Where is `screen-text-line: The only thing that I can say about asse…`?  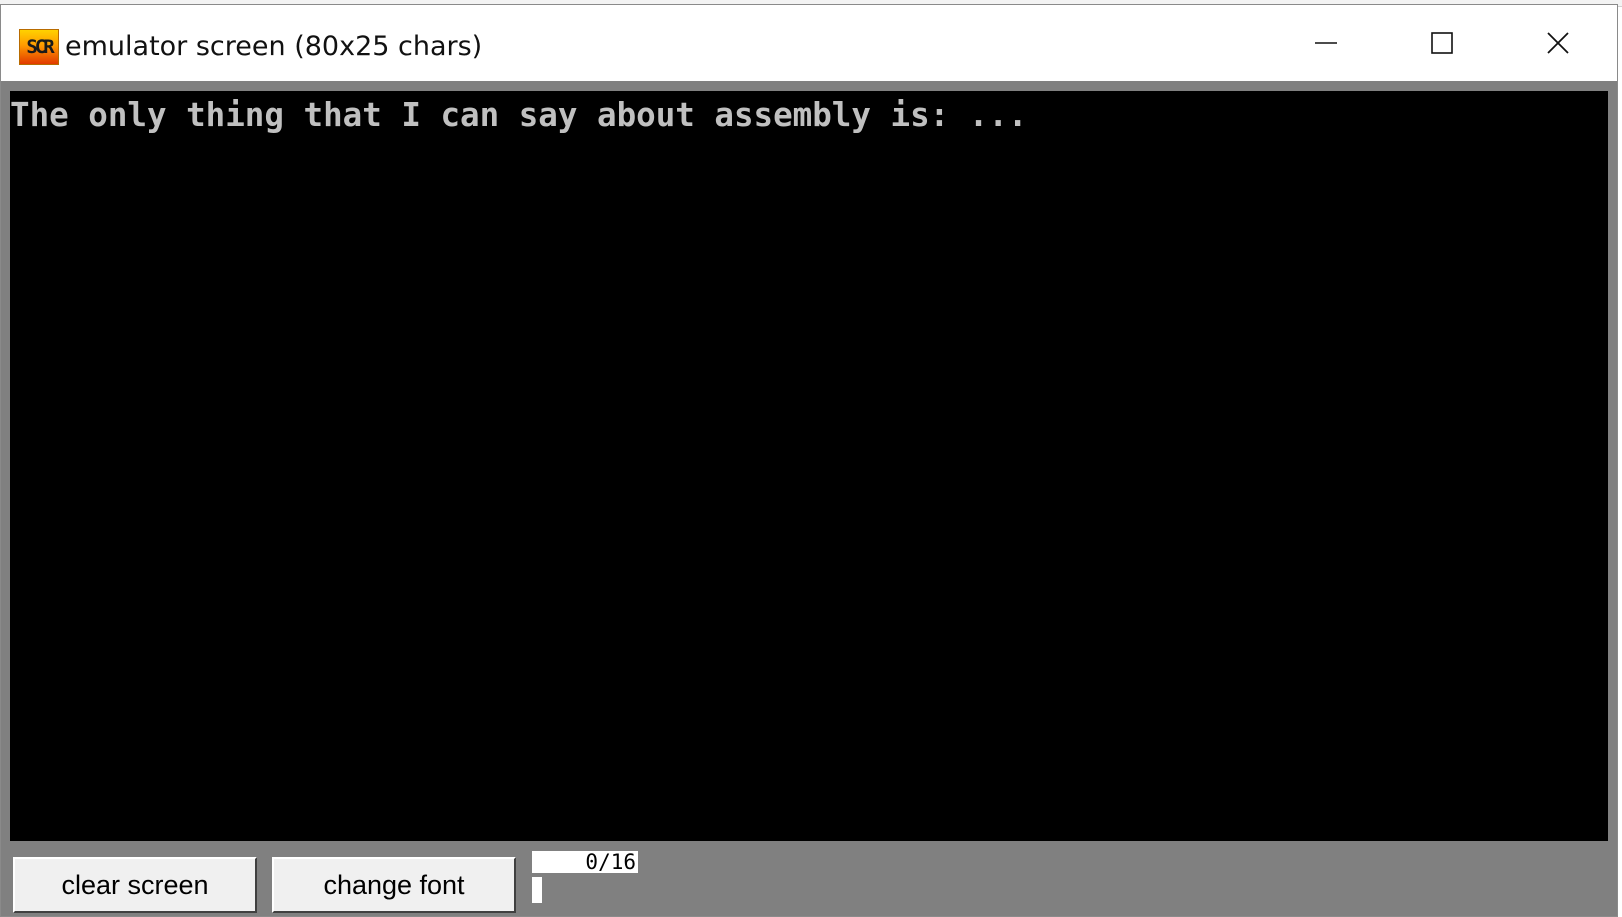
screen-text-line: The only thing that I can say about asse… is located at coordinates (519, 115).